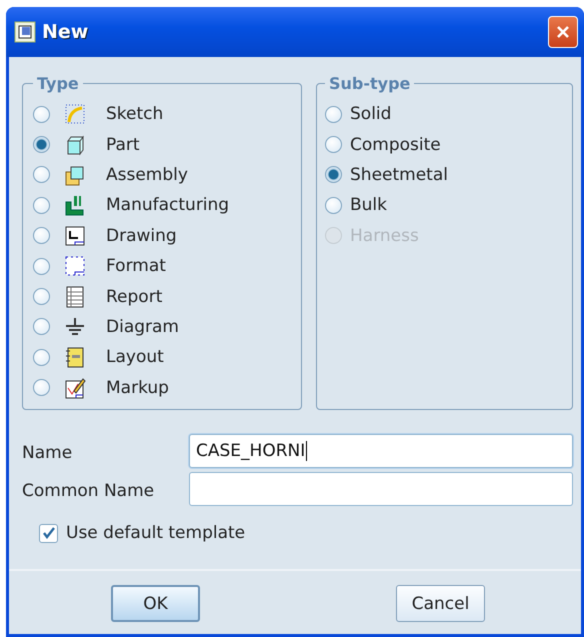  I want to click on text-field, so click(381, 489).